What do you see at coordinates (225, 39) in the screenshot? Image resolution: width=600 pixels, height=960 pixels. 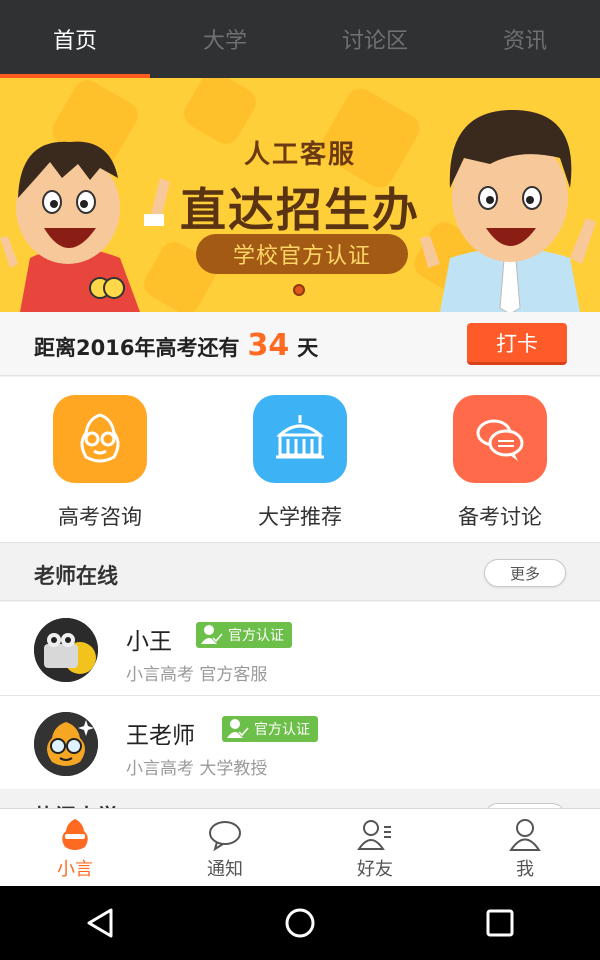 I see `tab-university: 大学` at bounding box center [225, 39].